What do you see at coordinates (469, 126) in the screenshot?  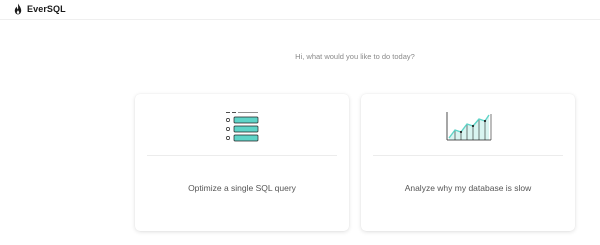 I see `performance-chart-icon` at bounding box center [469, 126].